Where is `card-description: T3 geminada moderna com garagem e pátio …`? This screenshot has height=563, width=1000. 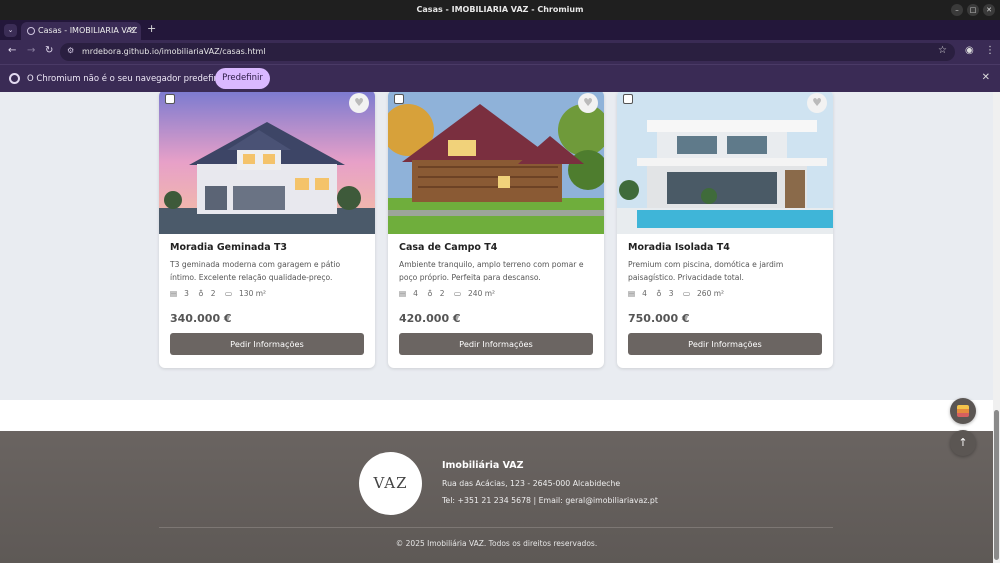
card-description: T3 geminada moderna com garagem e pátio … is located at coordinates (255, 271).